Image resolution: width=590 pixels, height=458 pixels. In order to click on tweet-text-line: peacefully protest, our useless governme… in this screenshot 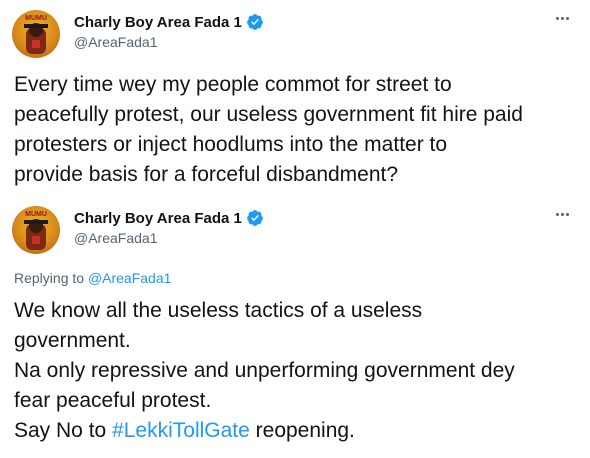, I will do `click(268, 114)`.